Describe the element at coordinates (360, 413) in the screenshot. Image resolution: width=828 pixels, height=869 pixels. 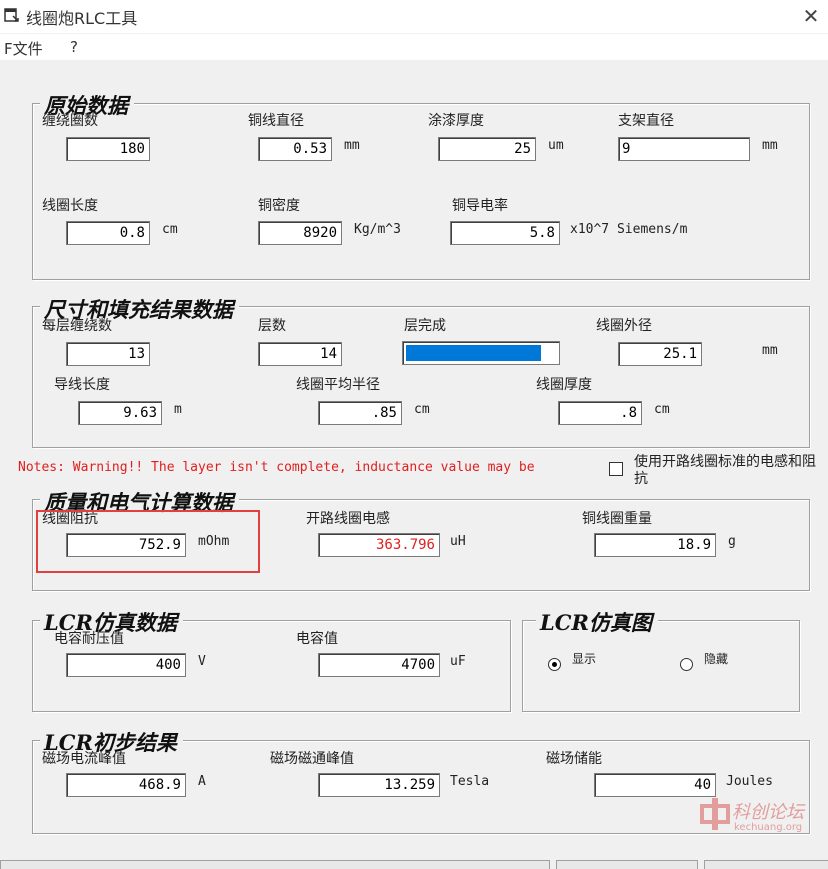
I see `avg-radius-field: .85` at that location.